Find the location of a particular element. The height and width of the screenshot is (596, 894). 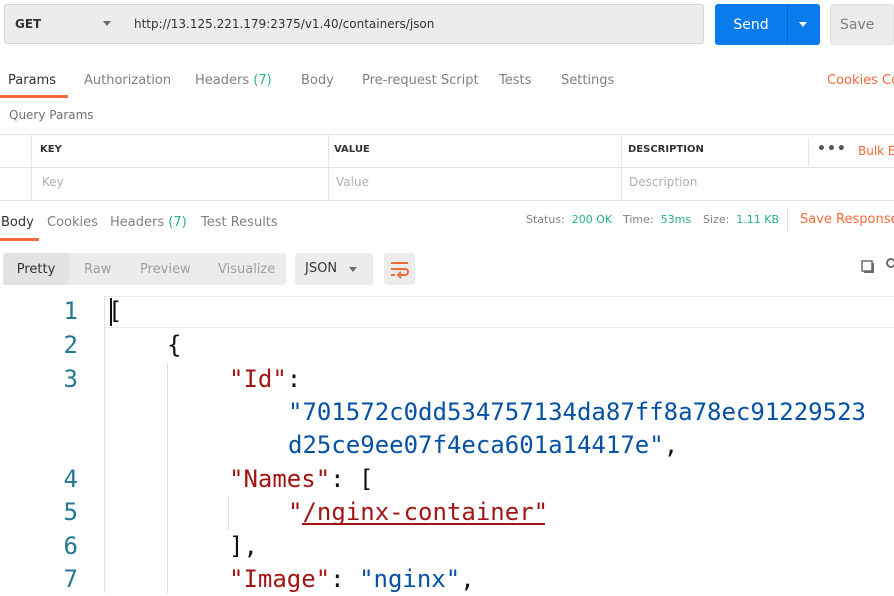

query-params-title: Query Params is located at coordinates (51, 115).